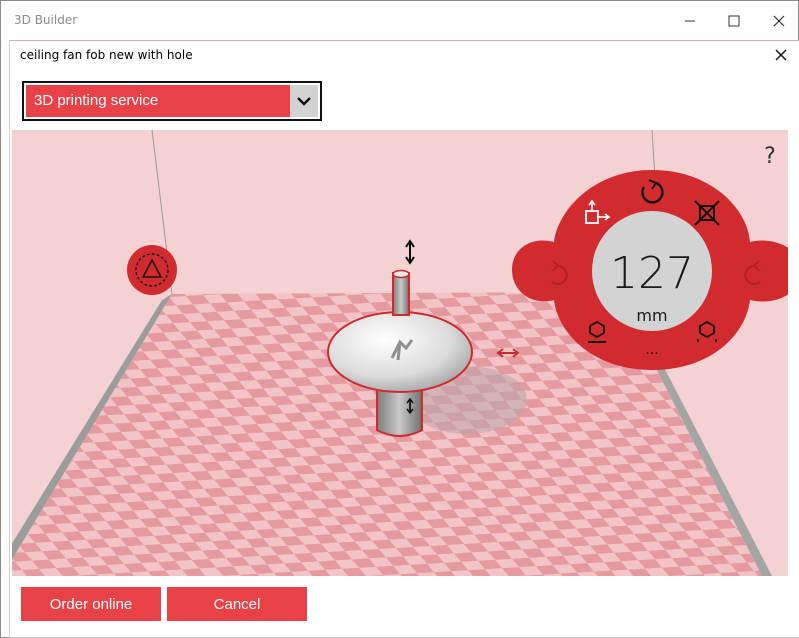 The height and width of the screenshot is (638, 799). What do you see at coordinates (91, 604) in the screenshot?
I see `order-online-button: Order online` at bounding box center [91, 604].